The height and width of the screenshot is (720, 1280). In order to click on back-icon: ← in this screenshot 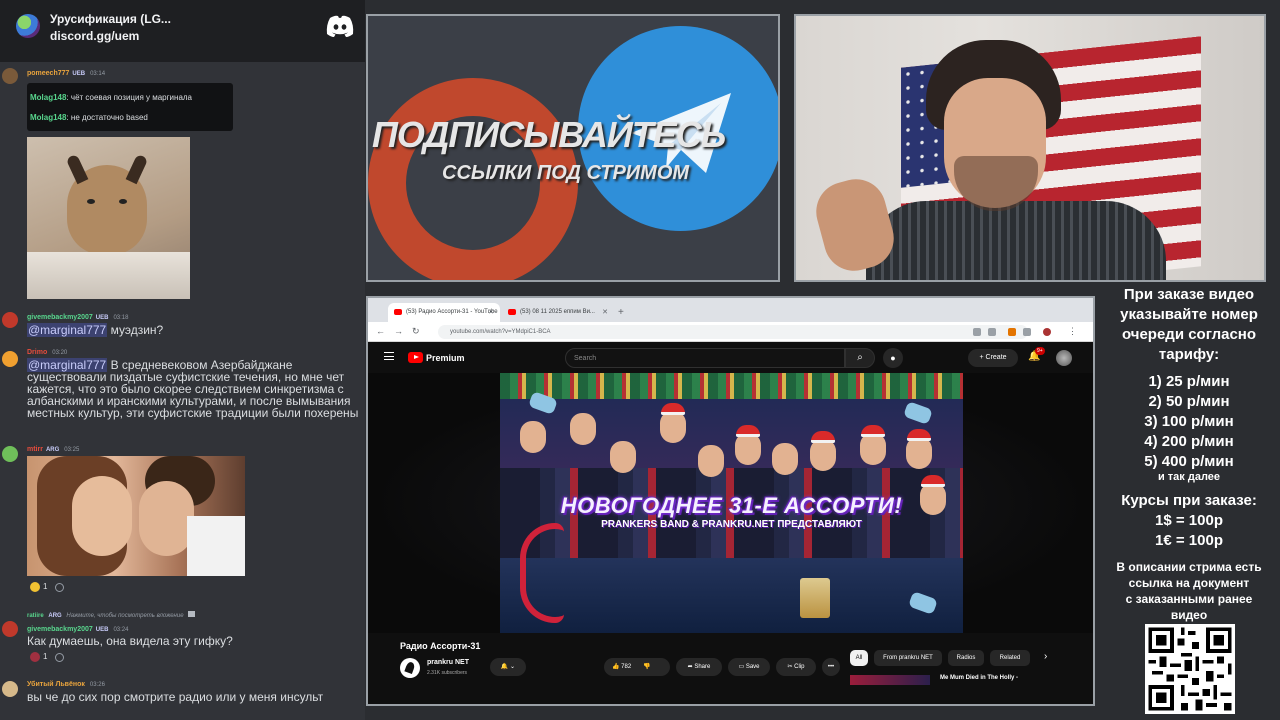, I will do `click(380, 331)`.